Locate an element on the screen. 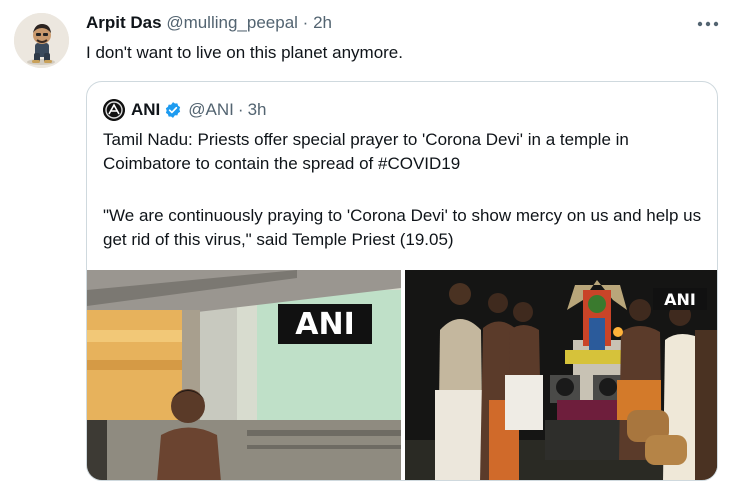  verified-badge-icon is located at coordinates (173, 110).